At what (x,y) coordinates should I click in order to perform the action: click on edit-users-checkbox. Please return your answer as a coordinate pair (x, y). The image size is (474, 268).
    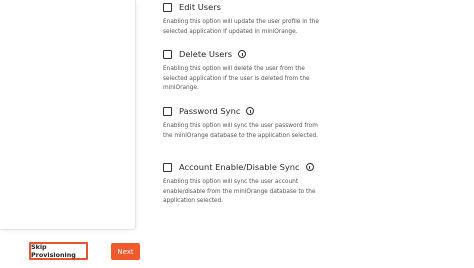
    Looking at the image, I should click on (167, 7).